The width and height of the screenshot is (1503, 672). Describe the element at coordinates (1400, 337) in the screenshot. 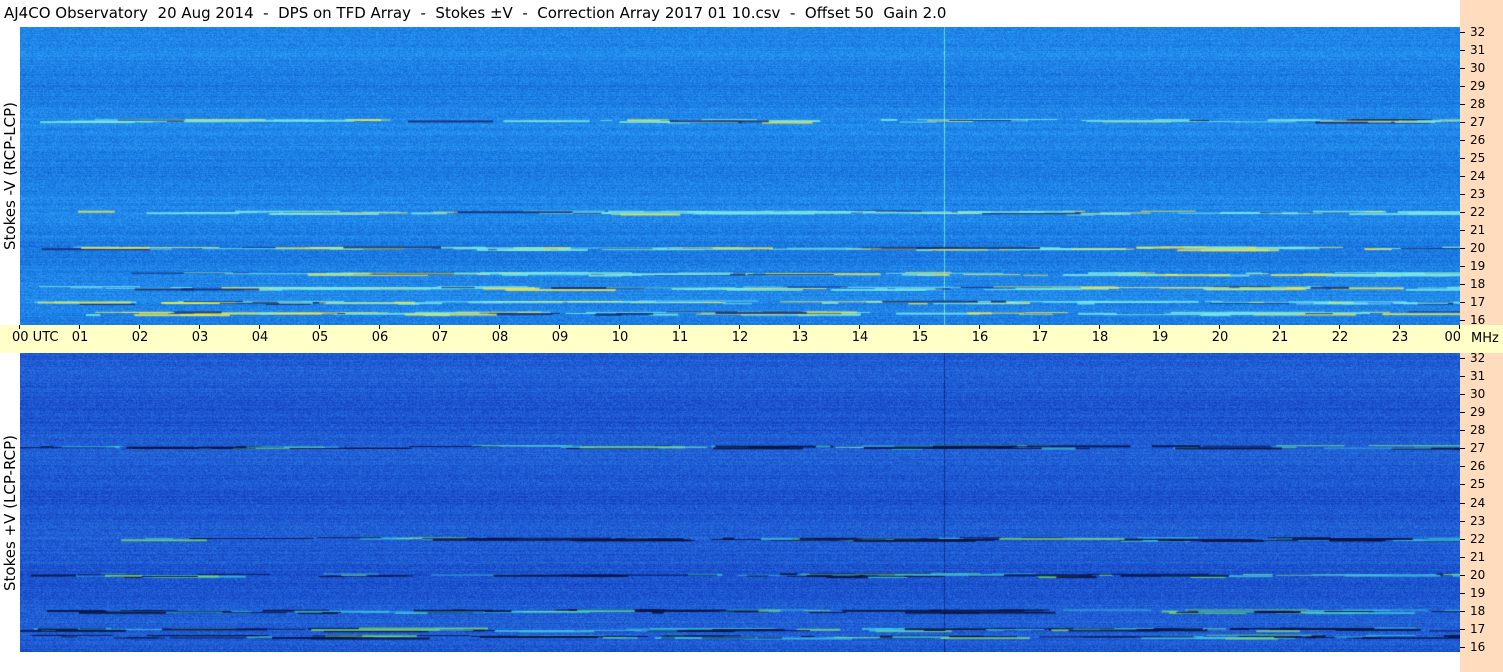

I see `time-tick-label: 23` at that location.